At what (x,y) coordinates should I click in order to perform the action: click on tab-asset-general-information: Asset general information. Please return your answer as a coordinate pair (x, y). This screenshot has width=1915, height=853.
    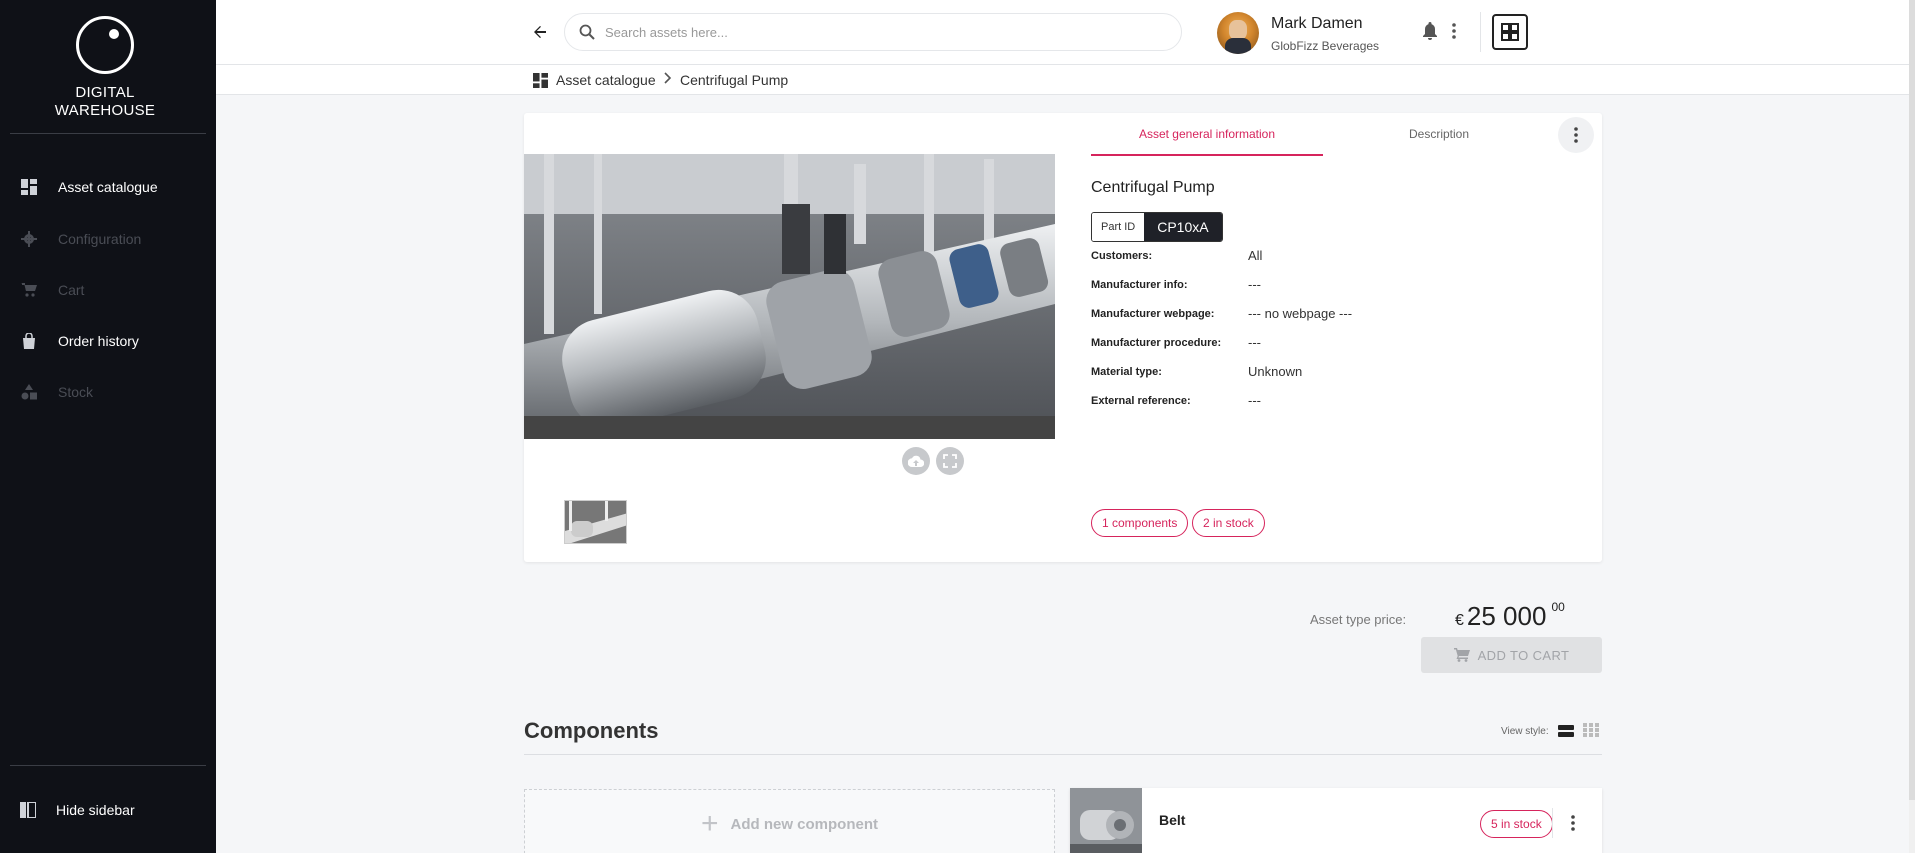
    Looking at the image, I should click on (1207, 134).